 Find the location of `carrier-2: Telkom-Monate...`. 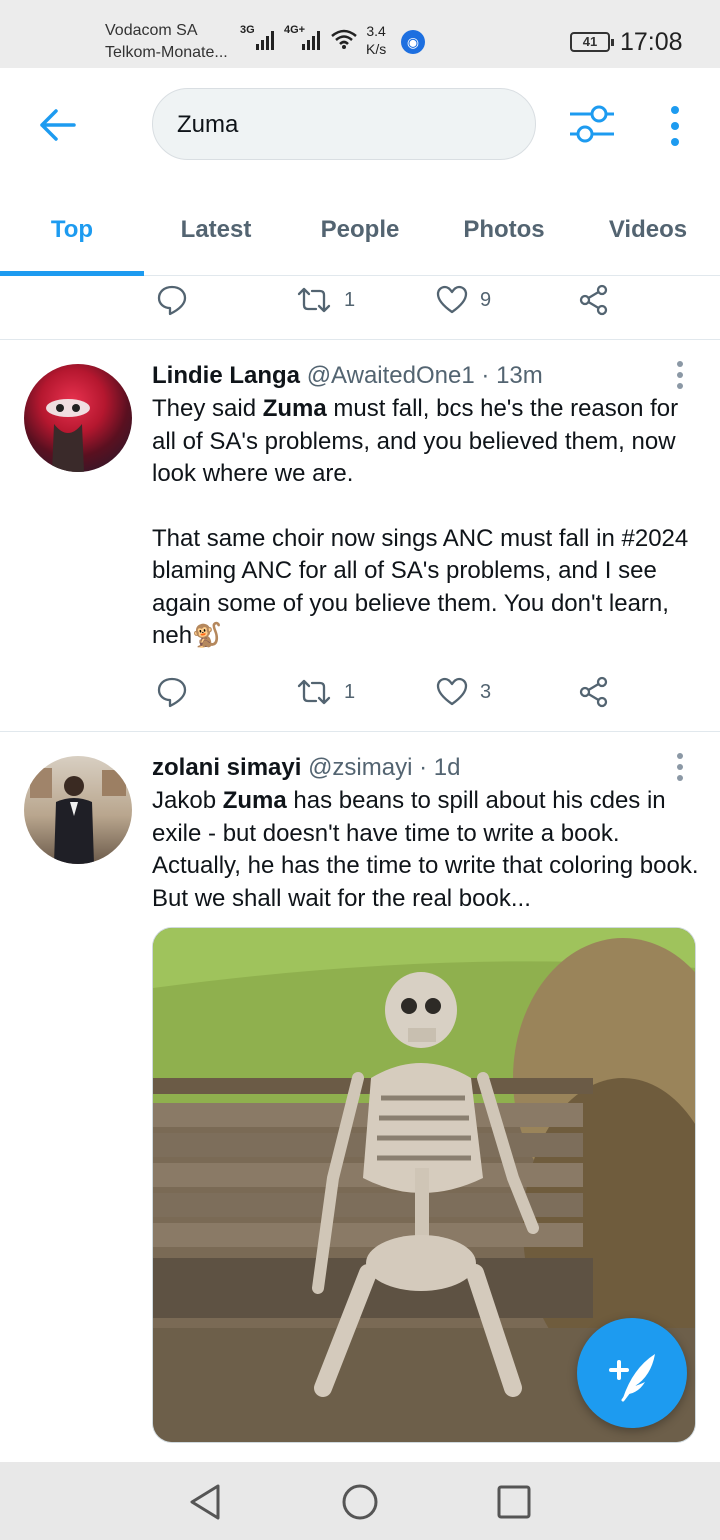

carrier-2: Telkom-Monate... is located at coordinates (166, 52).